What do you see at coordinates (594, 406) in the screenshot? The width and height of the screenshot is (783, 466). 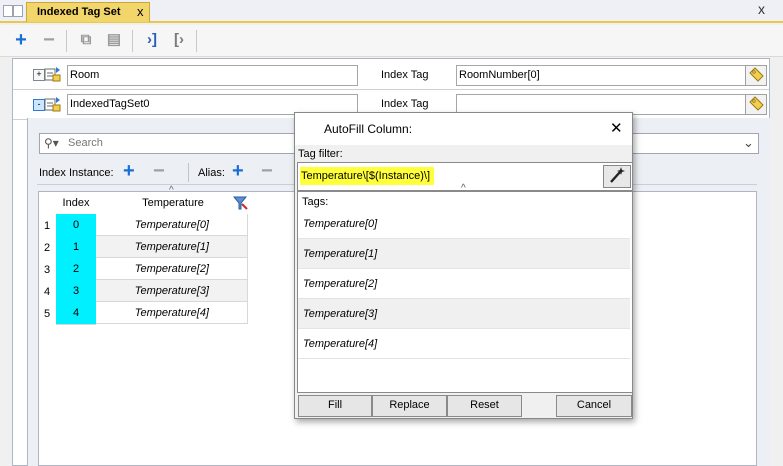 I see `cancel-button: Cancel` at bounding box center [594, 406].